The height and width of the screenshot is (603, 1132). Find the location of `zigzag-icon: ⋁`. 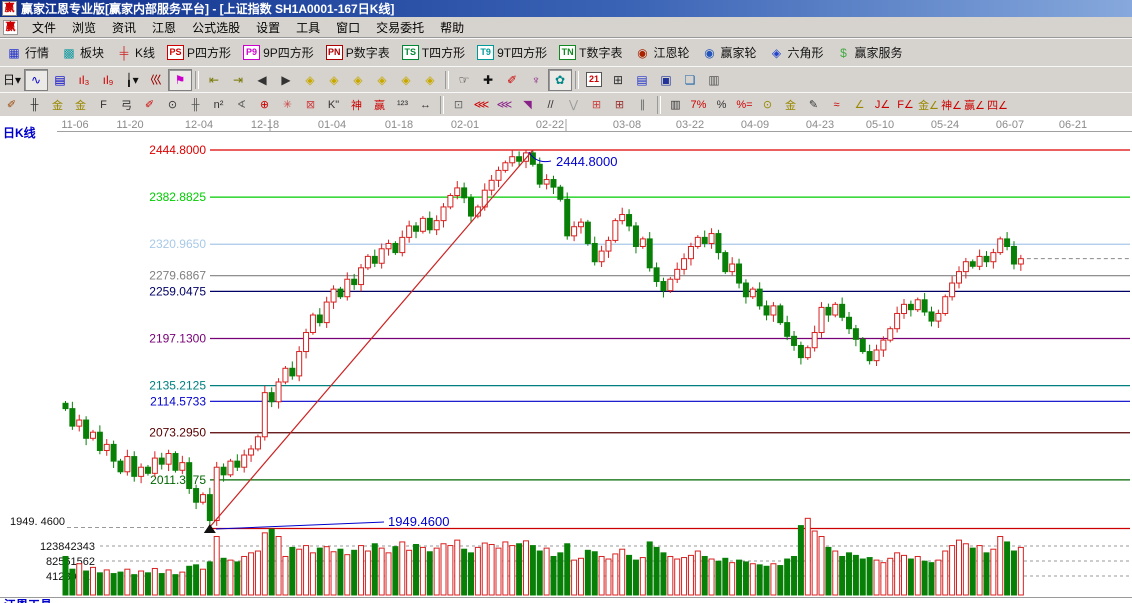

zigzag-icon: ⋁ is located at coordinates (573, 104).